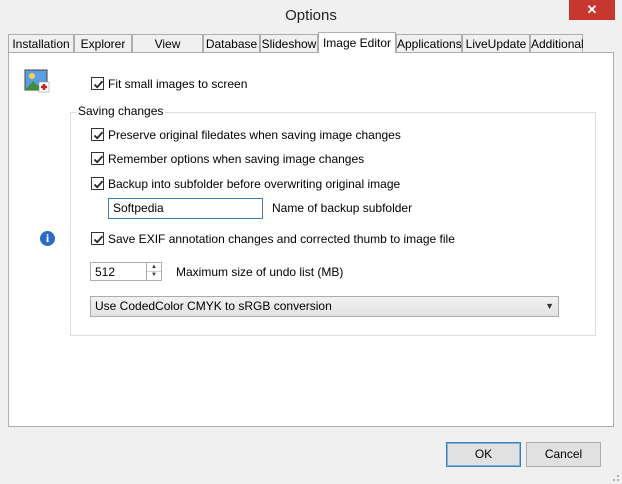 The image size is (622, 484). What do you see at coordinates (289, 43) in the screenshot?
I see `tab-slideshow: Slideshow` at bounding box center [289, 43].